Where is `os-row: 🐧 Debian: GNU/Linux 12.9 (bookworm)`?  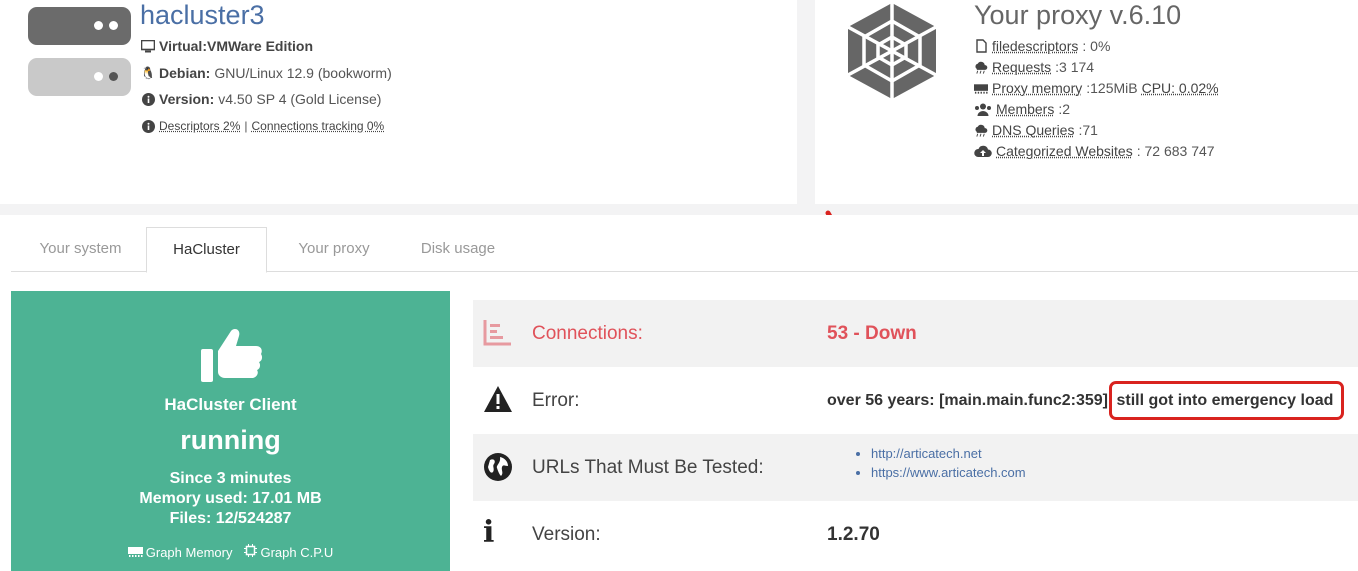
os-row: 🐧 Debian: GNU/Linux 12.9 (bookworm) is located at coordinates (266, 73).